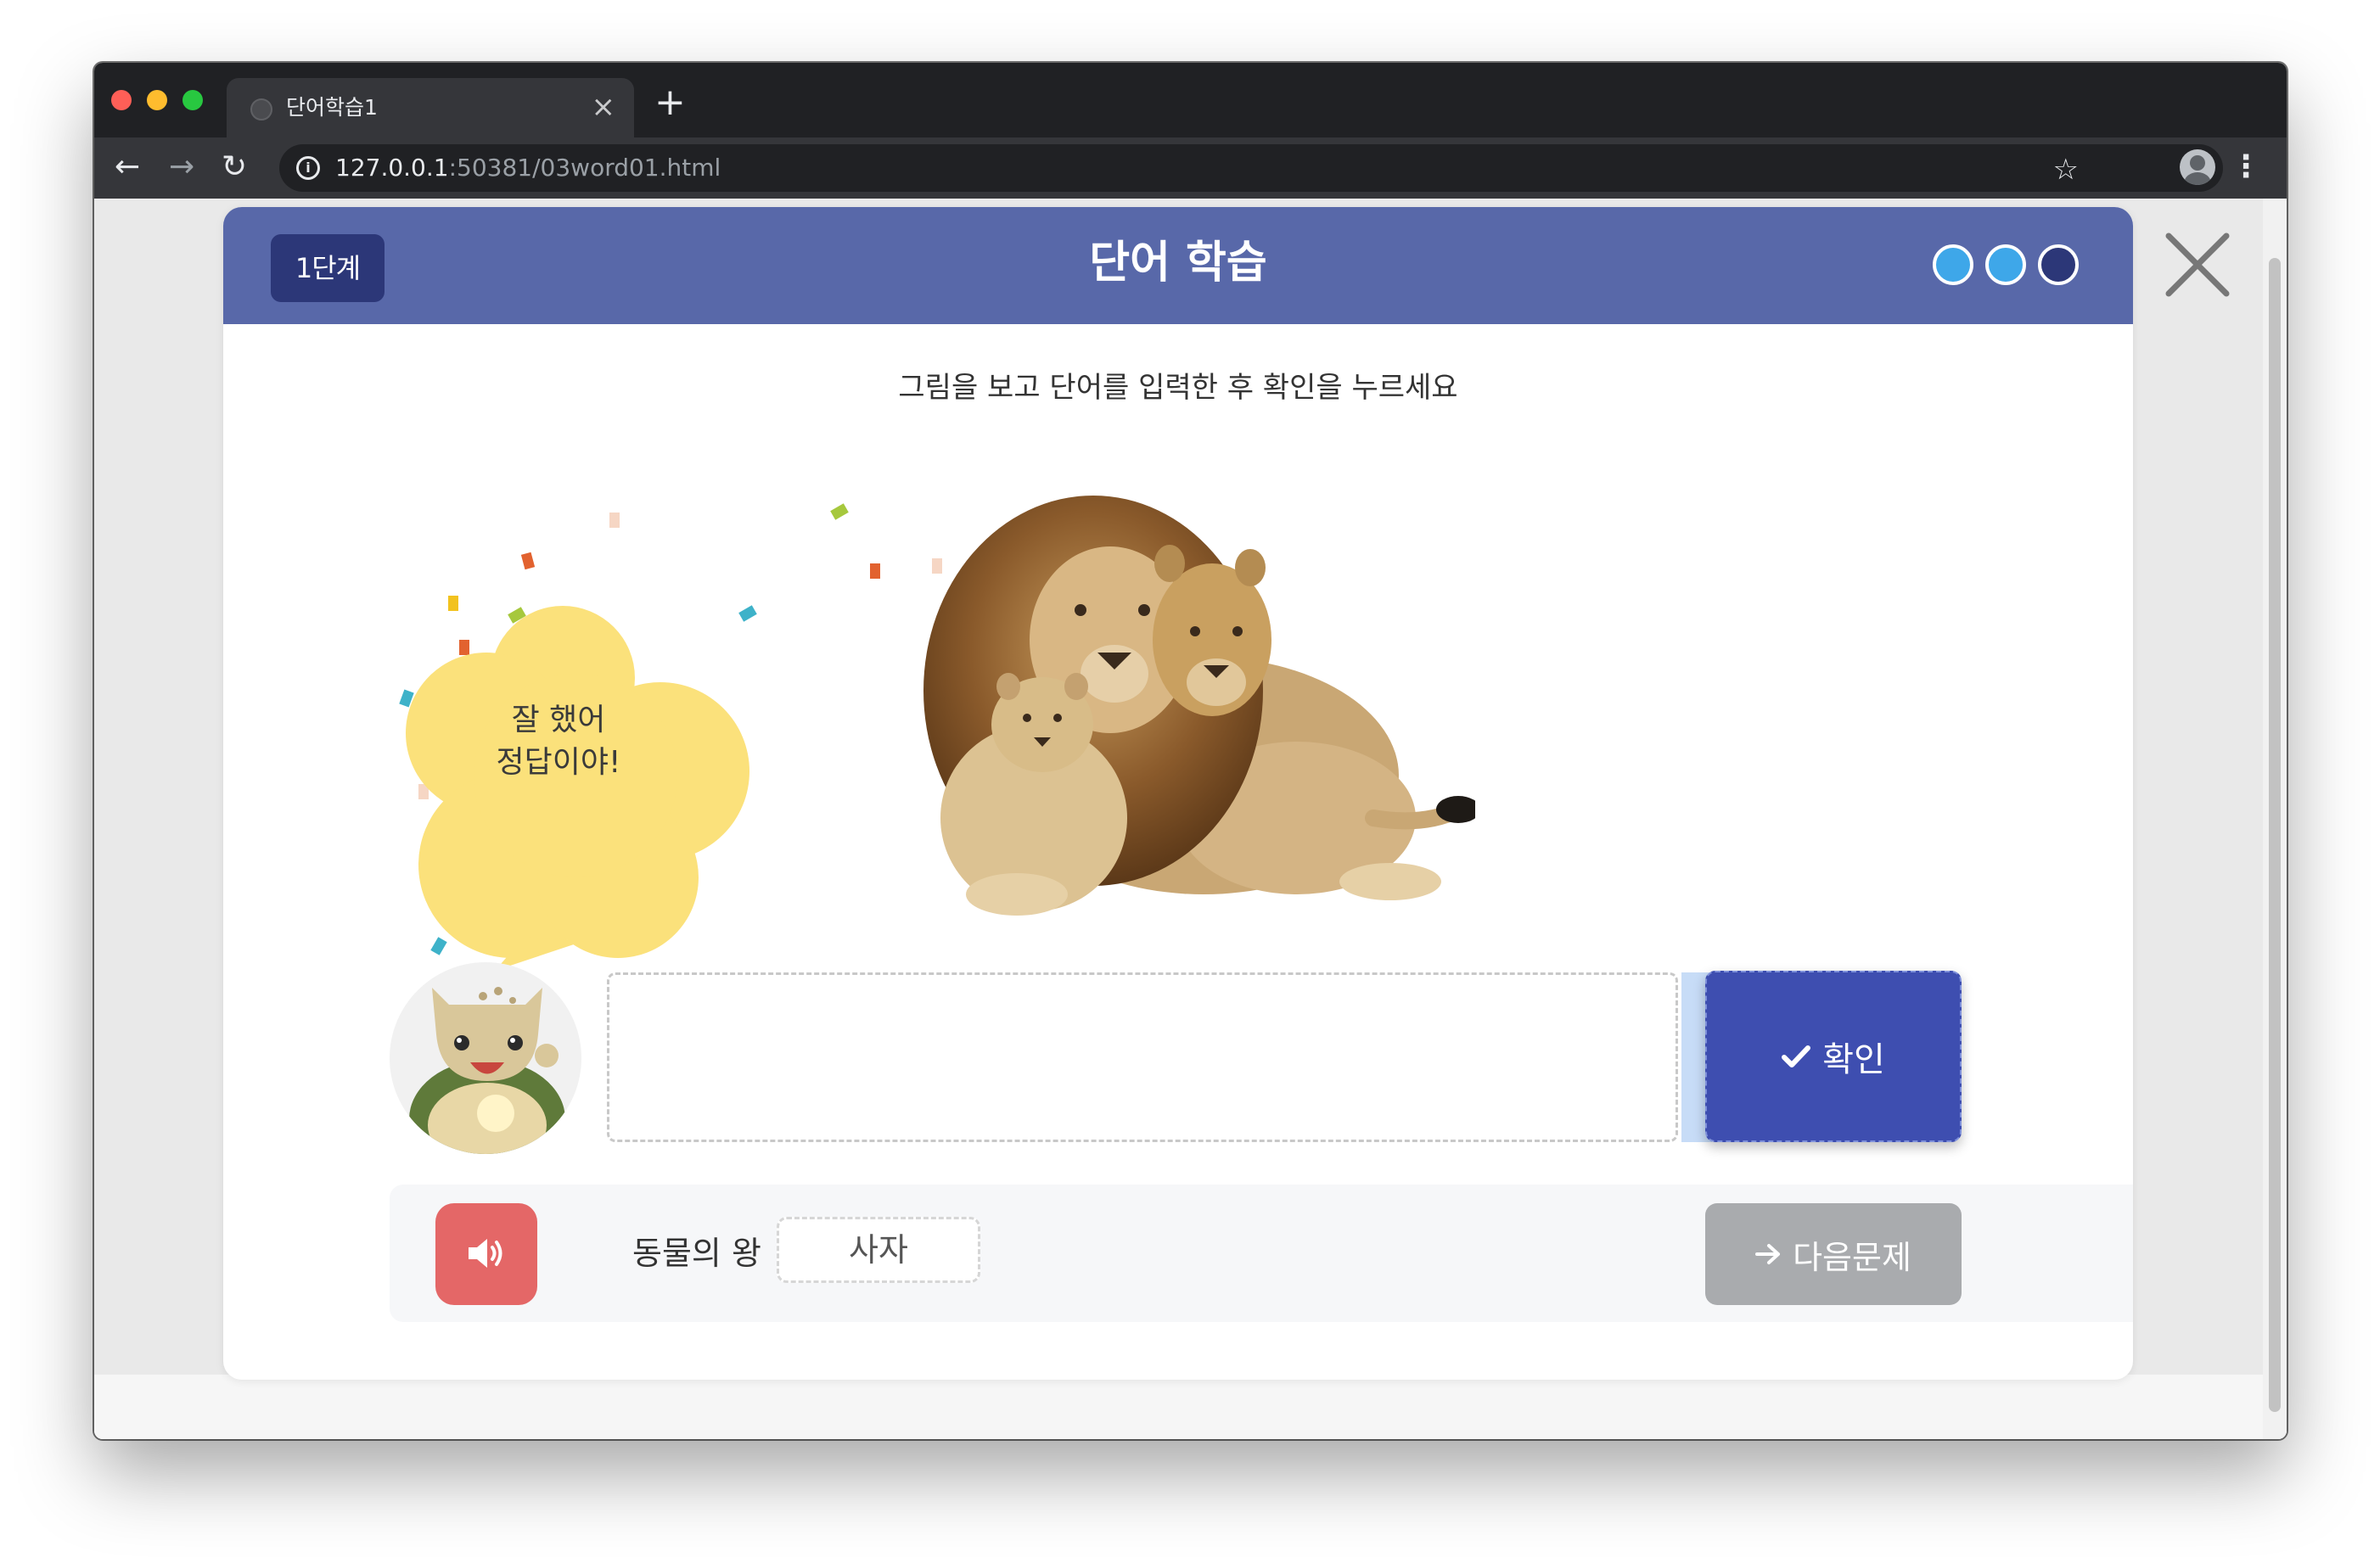 The image size is (2380, 1563). Describe the element at coordinates (1853, 1060) in the screenshot. I see `confirm-button-label: 확인` at that location.